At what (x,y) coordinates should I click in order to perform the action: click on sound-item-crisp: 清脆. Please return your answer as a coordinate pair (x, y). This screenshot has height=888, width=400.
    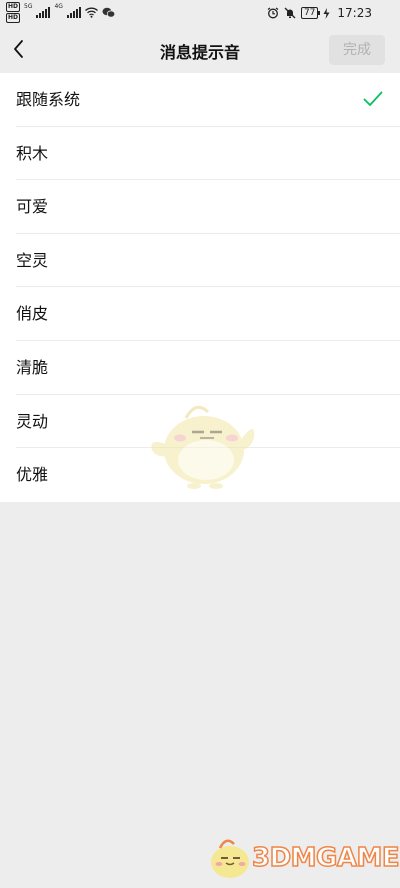
    Looking at the image, I should click on (200, 368).